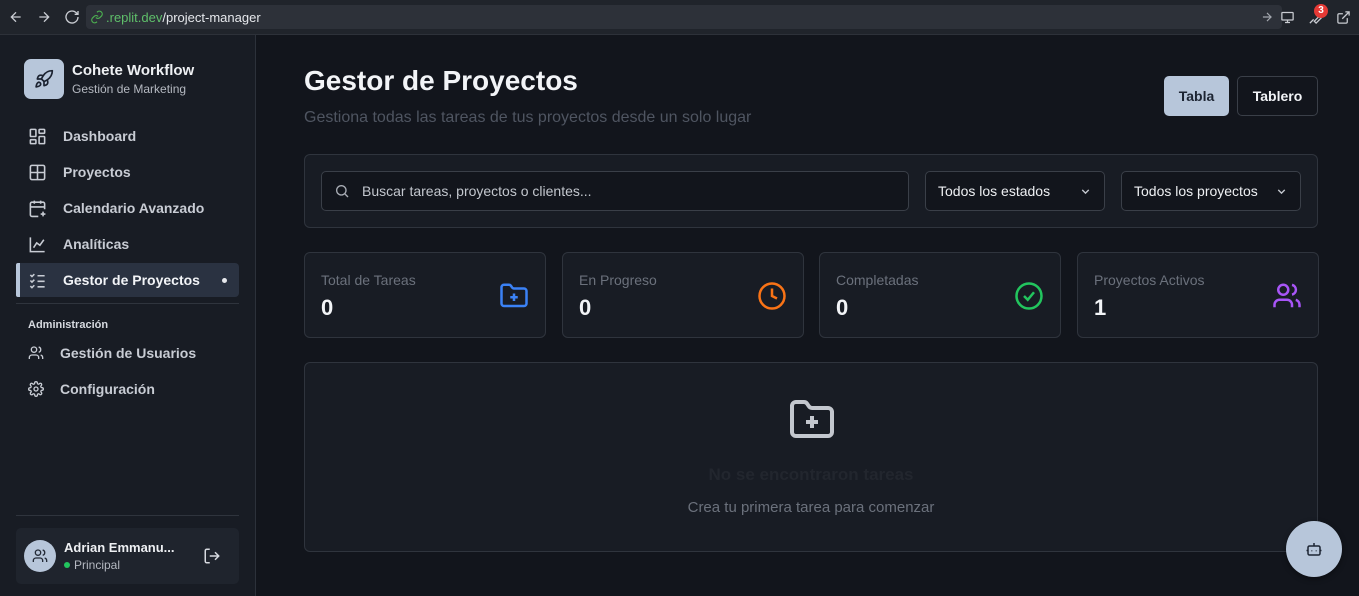  I want to click on url-path: /project-manager, so click(211, 17).